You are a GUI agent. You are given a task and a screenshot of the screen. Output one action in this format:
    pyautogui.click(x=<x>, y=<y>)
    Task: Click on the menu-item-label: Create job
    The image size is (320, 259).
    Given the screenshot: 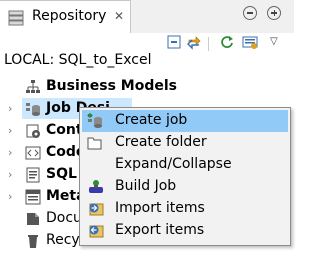 What is the action you would take?
    pyautogui.click(x=151, y=120)
    